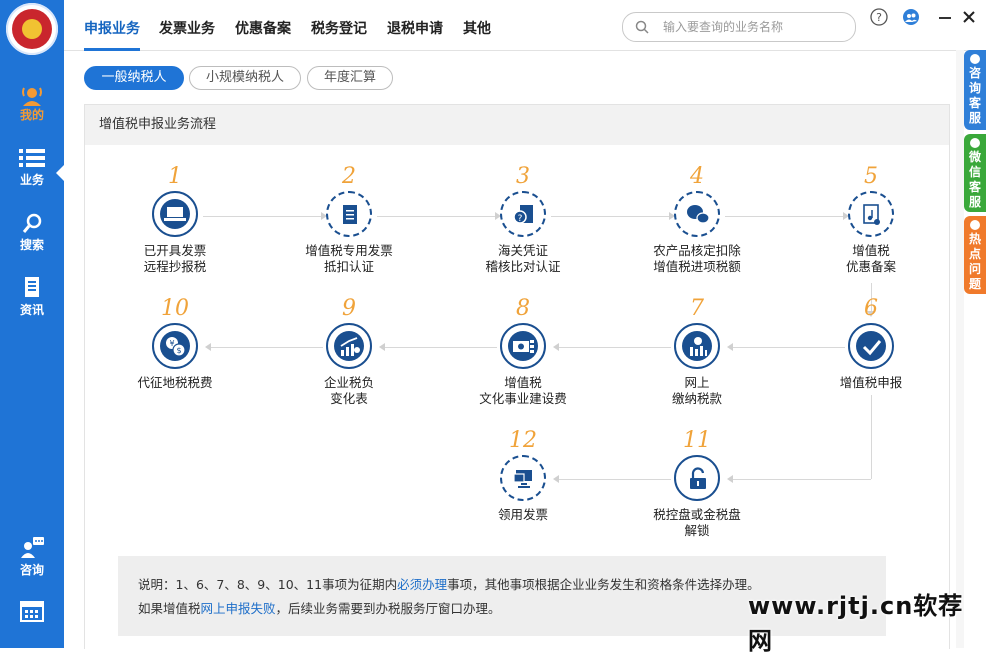 This screenshot has width=986, height=656. Describe the element at coordinates (339, 33) in the screenshot. I see `tab-tax-registration: 税务登记` at that location.